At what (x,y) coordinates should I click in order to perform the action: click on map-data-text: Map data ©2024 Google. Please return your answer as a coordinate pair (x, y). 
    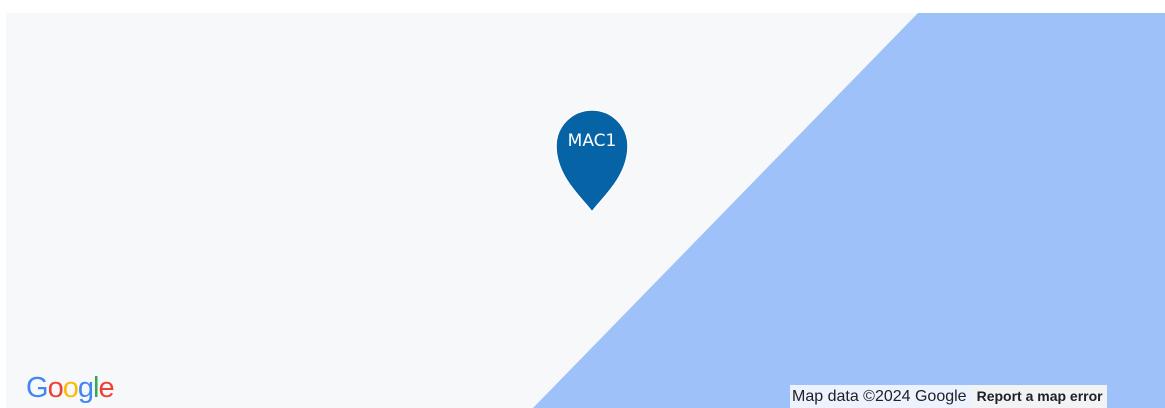
    Looking at the image, I should click on (879, 396).